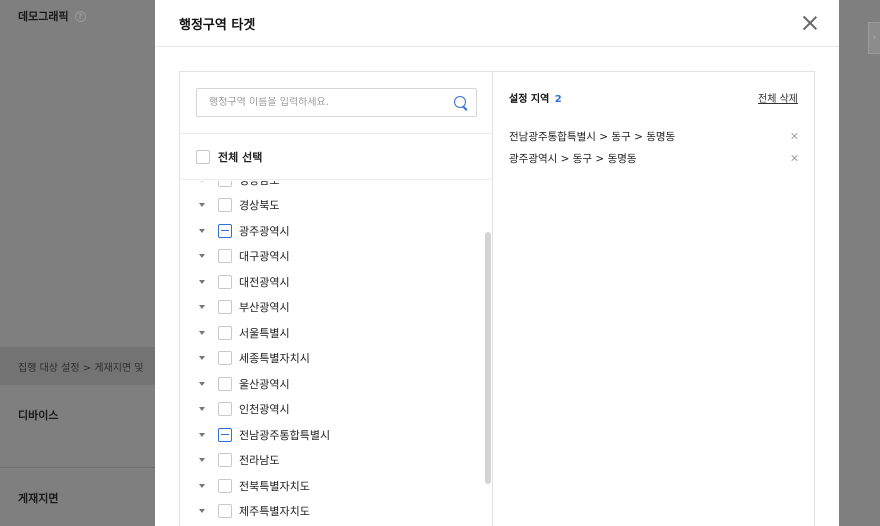 The height and width of the screenshot is (526, 880). What do you see at coordinates (653, 97) in the screenshot?
I see `selected-header: 설정 지역 2 전체 삭제` at bounding box center [653, 97].